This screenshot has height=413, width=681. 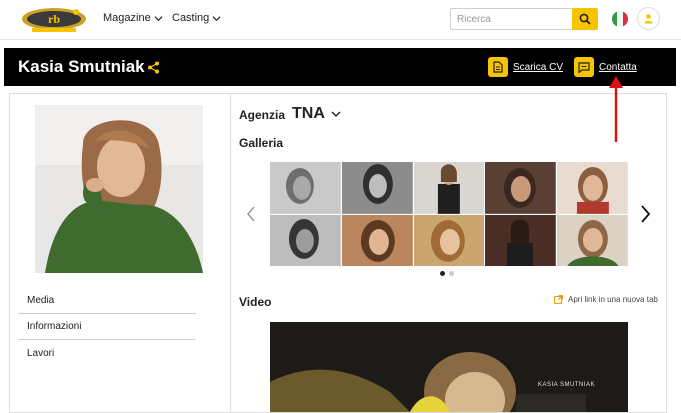 I want to click on profile-photo, so click(x=119, y=189).